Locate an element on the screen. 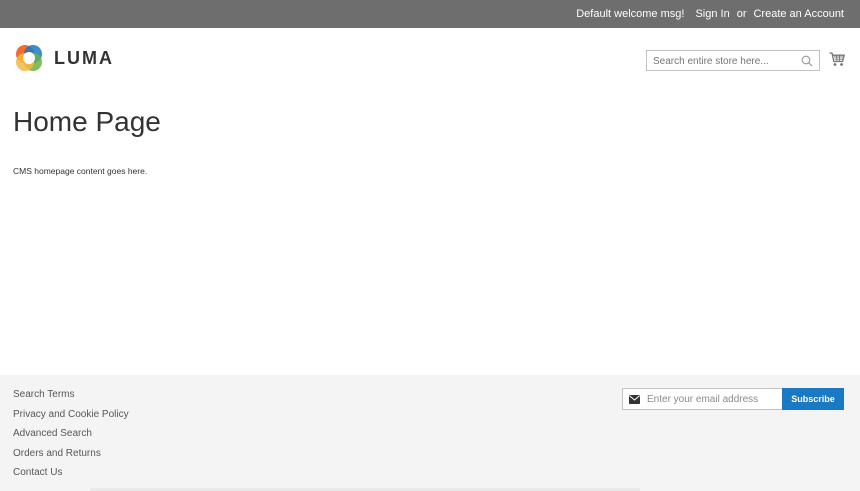  advanced-search-link: Advanced Search is located at coordinates (52, 433).